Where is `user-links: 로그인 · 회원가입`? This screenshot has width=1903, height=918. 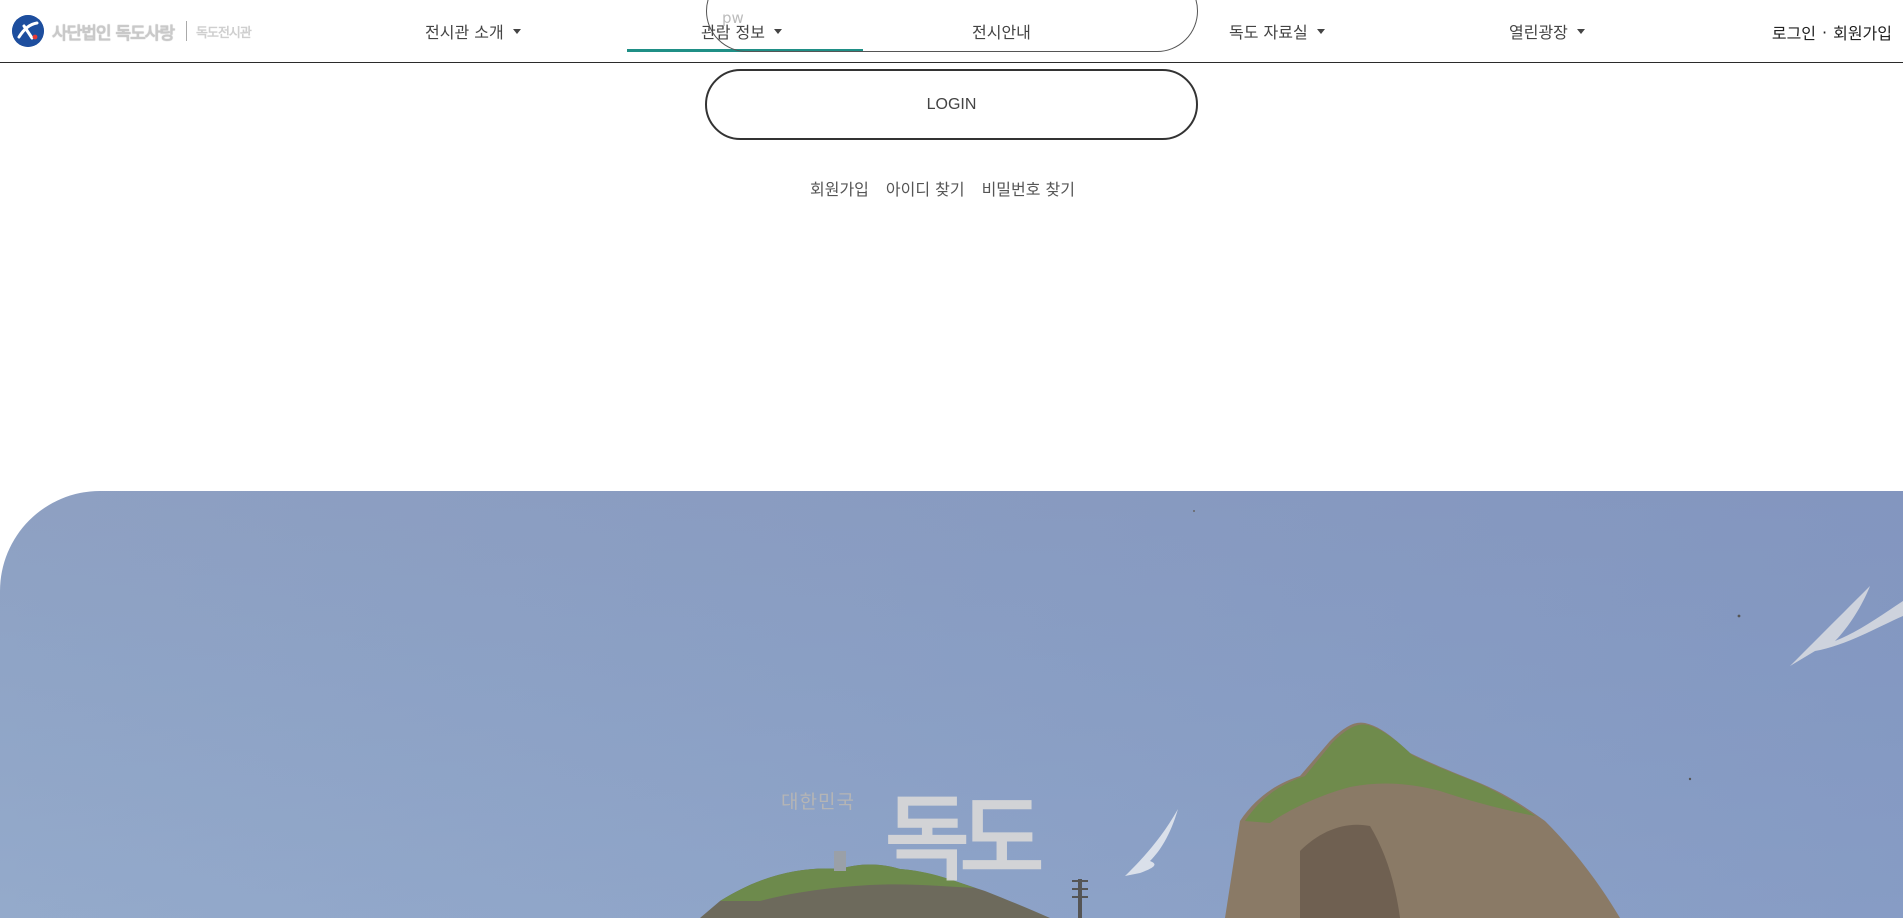 user-links: 로그인 · 회원가입 is located at coordinates (1832, 32).